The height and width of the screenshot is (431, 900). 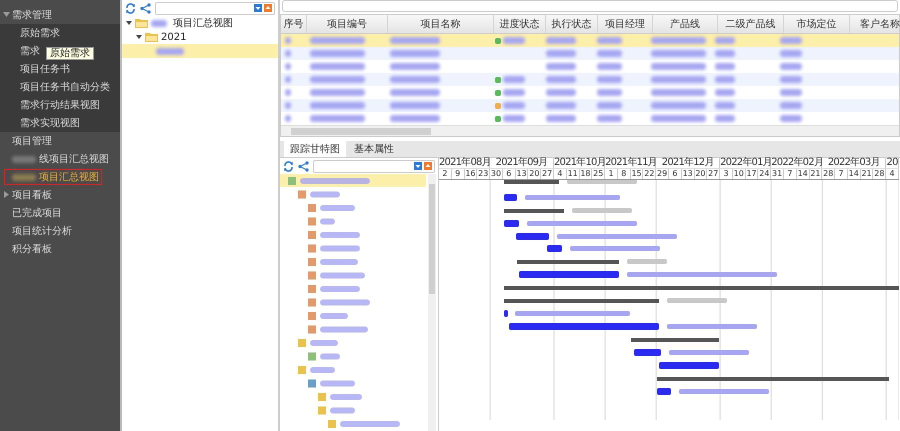 I want to click on column-header: 二级产品线, so click(x=751, y=24).